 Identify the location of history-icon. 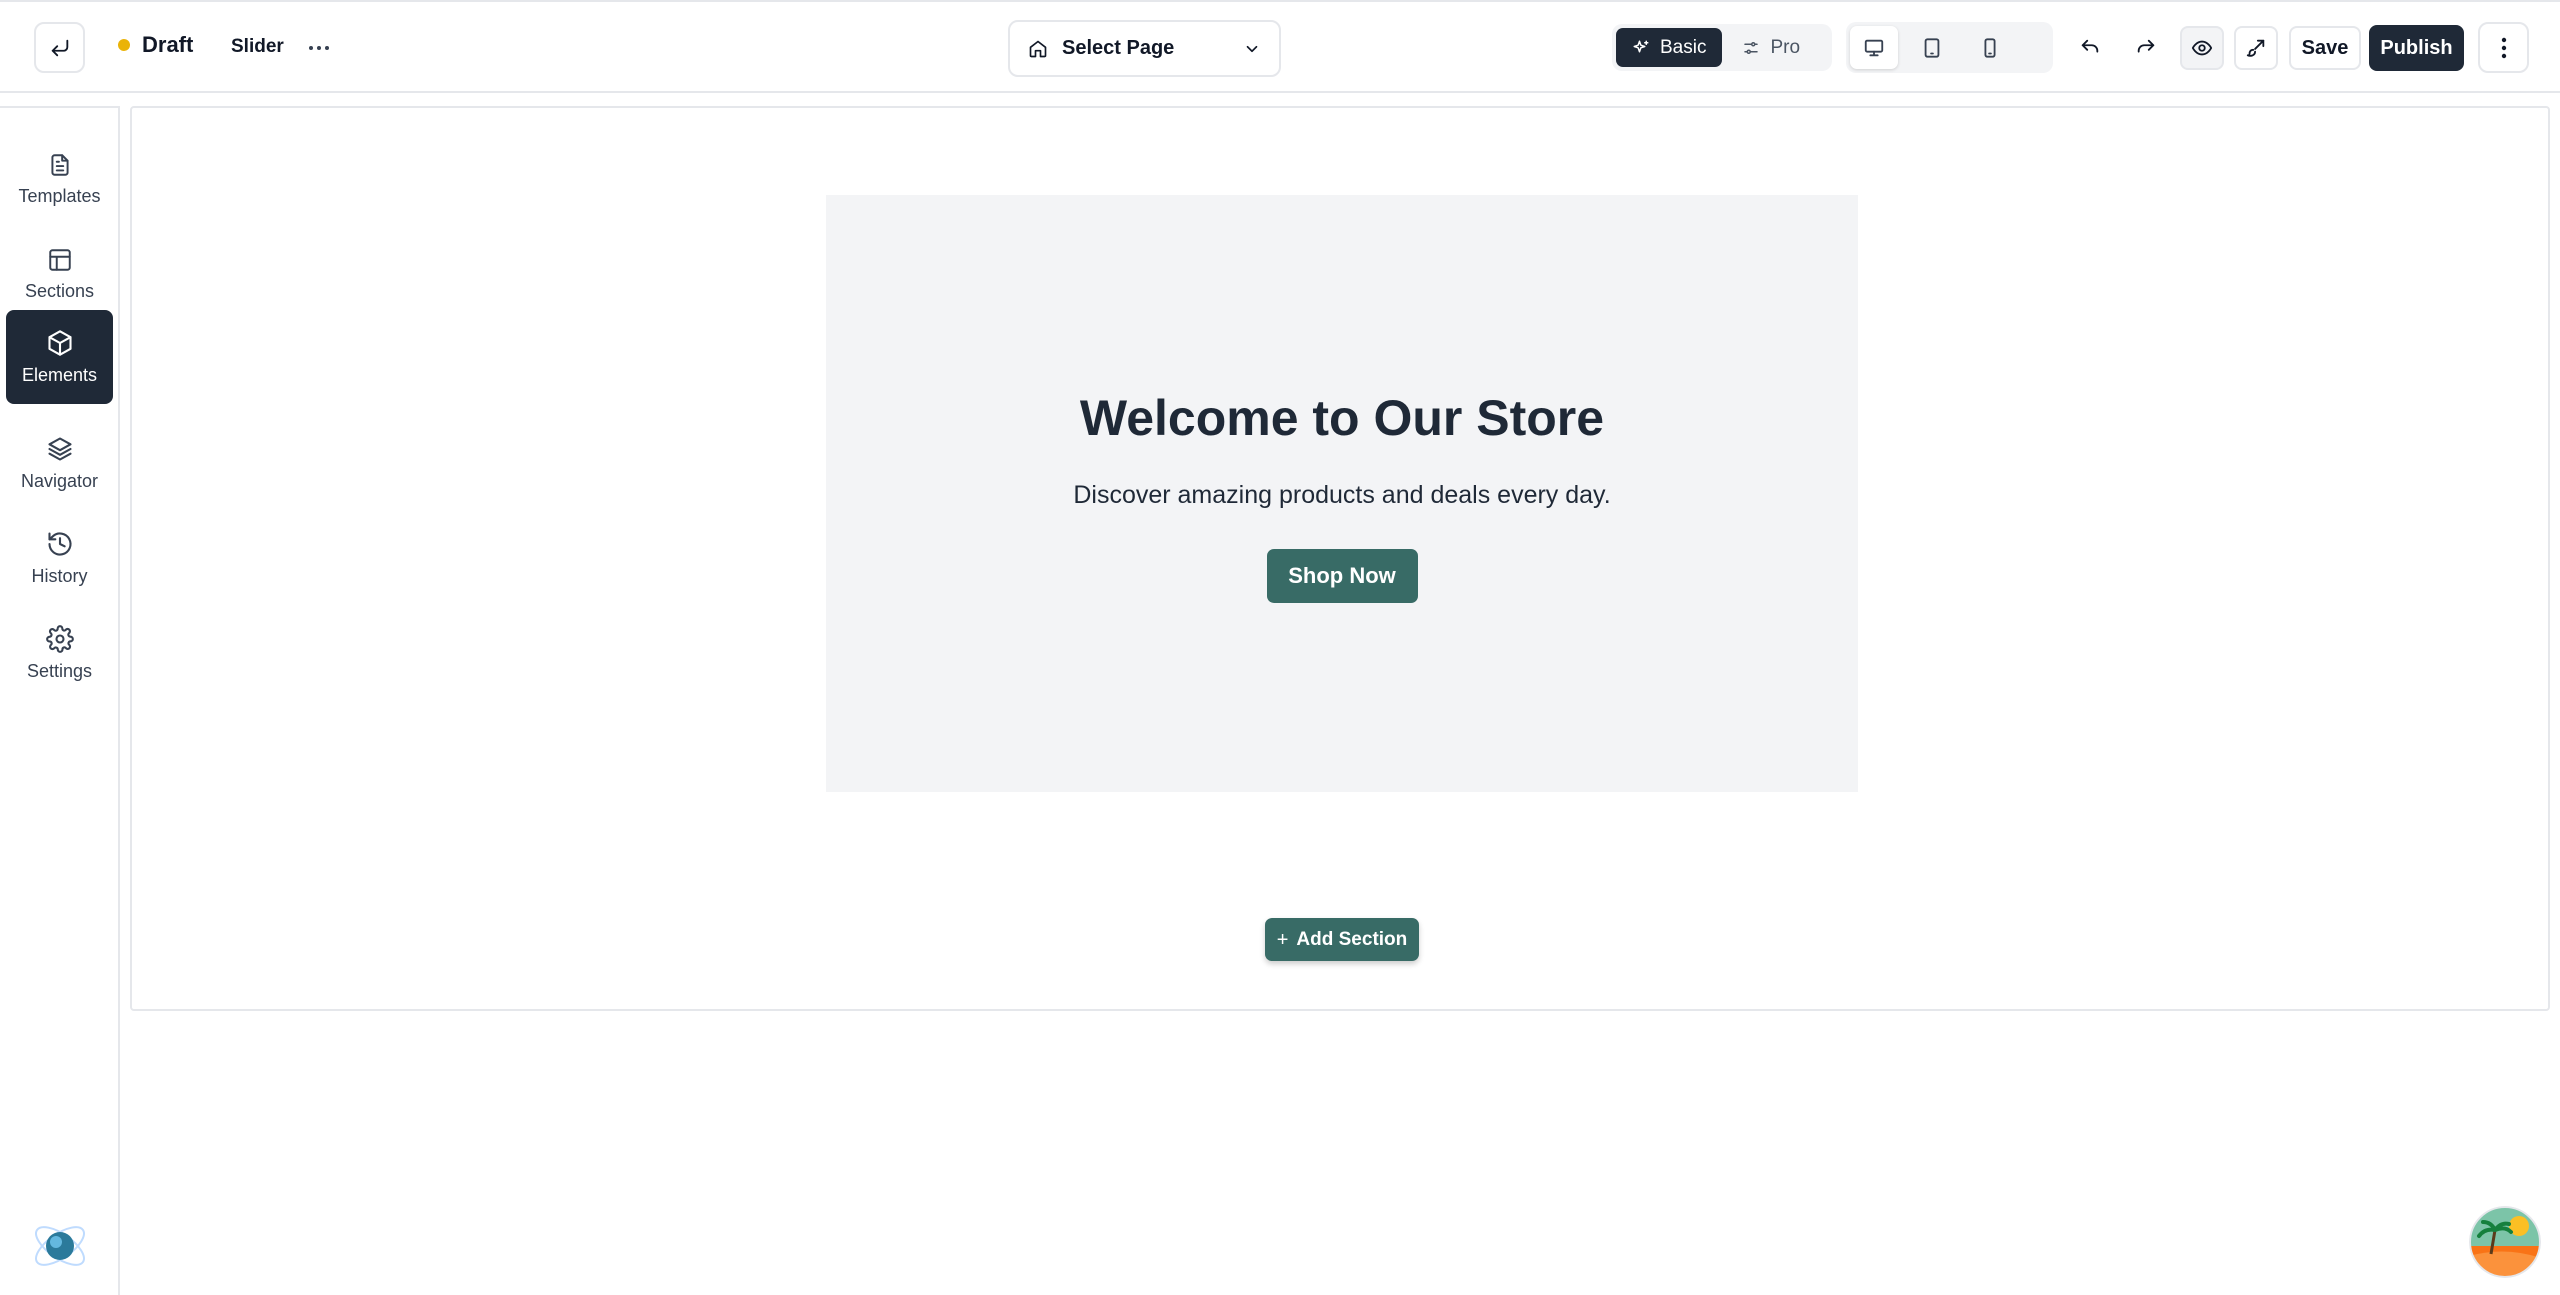
(59, 543).